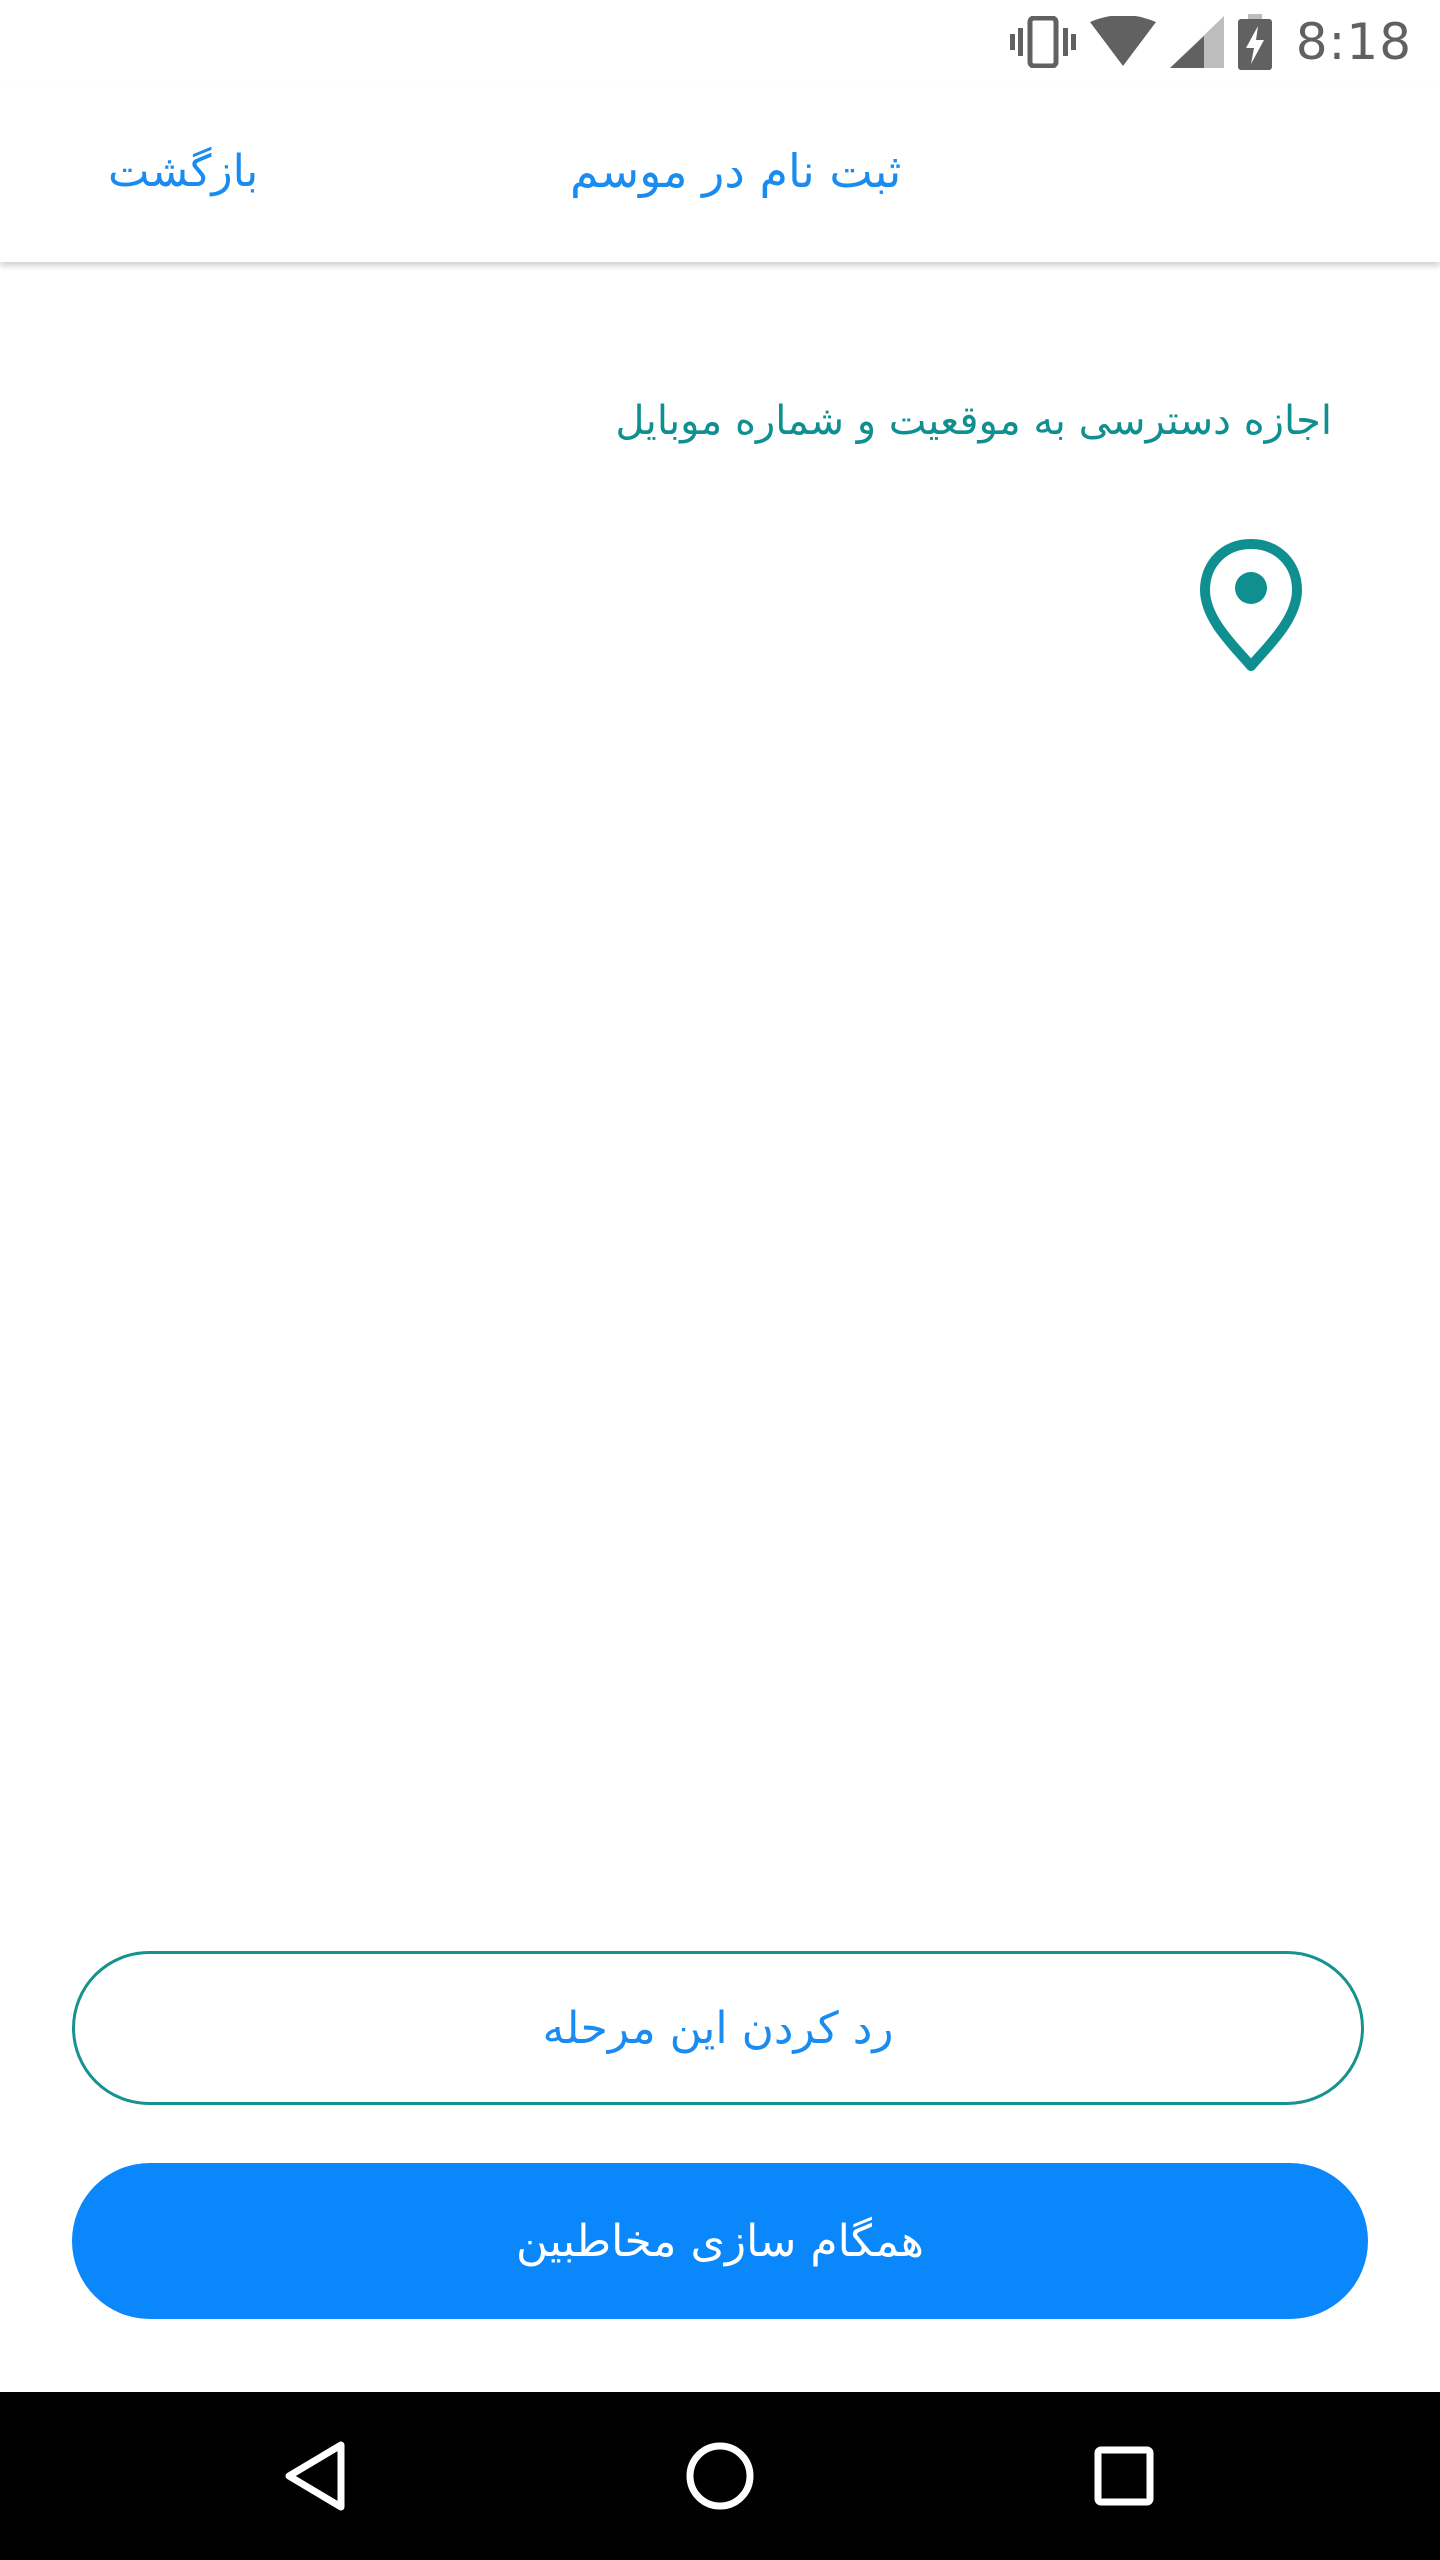  Describe the element at coordinates (183, 171) in the screenshot. I see `back-button: بازگشت` at that location.